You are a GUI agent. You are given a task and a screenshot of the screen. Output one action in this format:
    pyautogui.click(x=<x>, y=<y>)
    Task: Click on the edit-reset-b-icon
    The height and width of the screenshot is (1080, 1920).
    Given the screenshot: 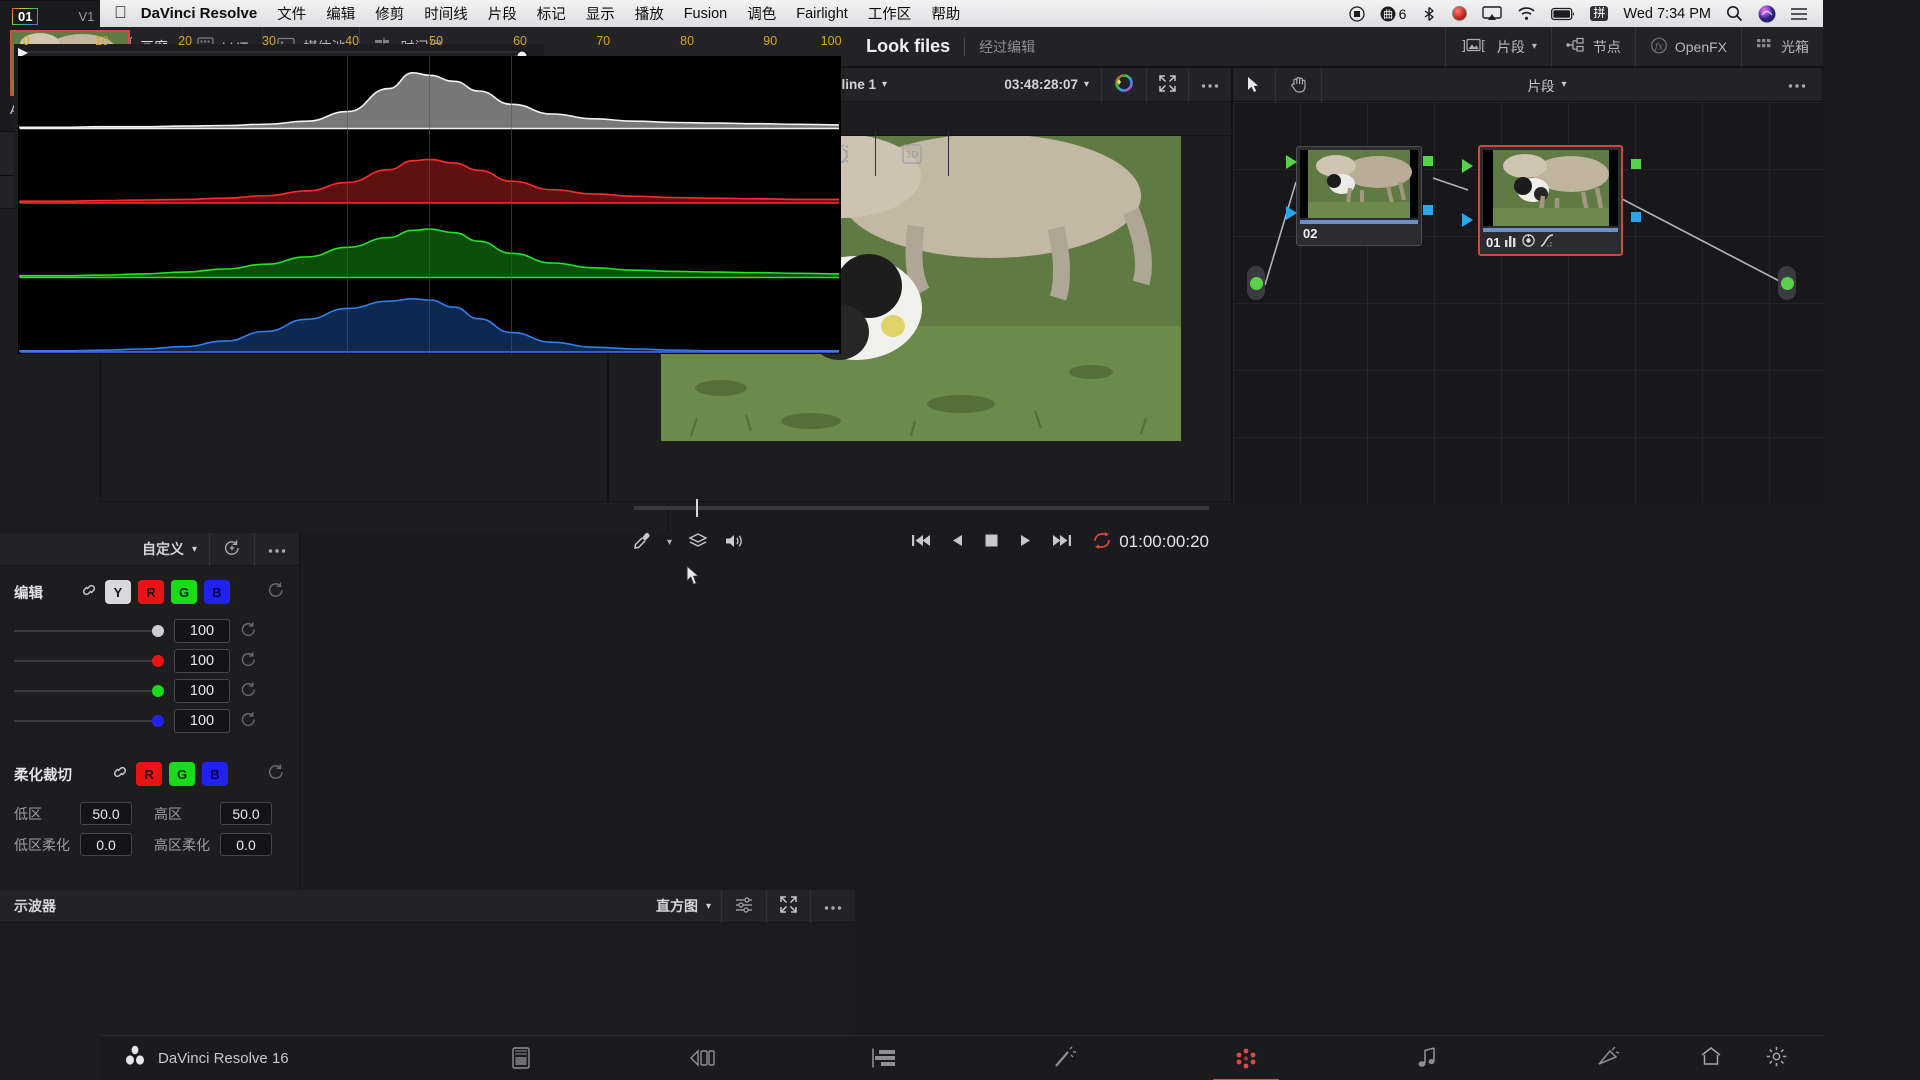 What is the action you would take?
    pyautogui.click(x=248, y=721)
    